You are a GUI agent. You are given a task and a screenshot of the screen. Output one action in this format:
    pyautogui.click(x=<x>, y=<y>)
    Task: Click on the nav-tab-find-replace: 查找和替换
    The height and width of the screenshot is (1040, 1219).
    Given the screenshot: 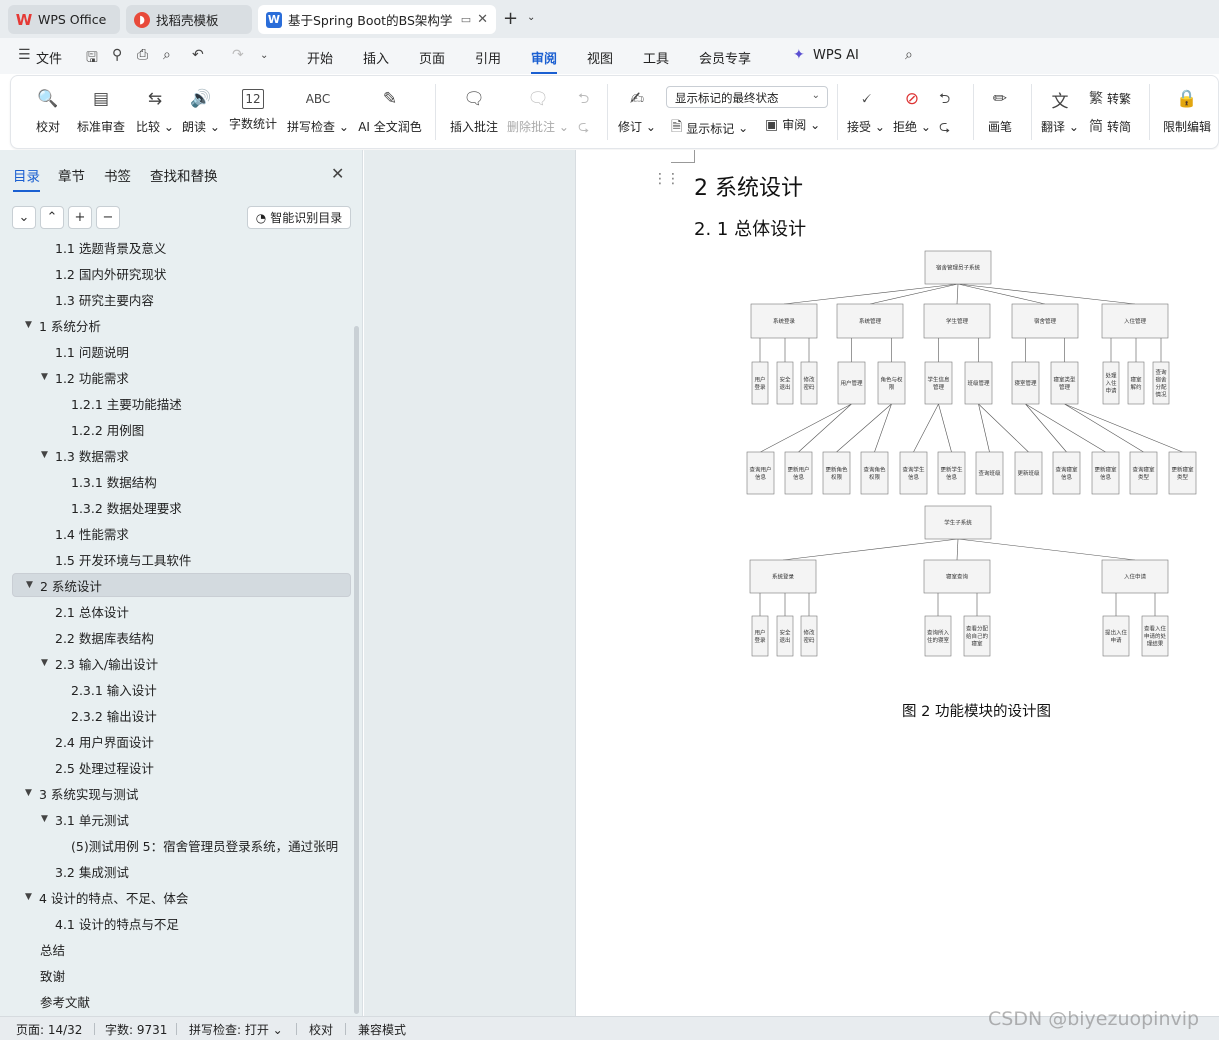 What is the action you would take?
    pyautogui.click(x=184, y=175)
    